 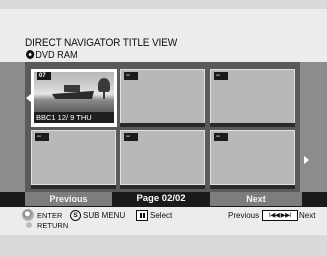 What do you see at coordinates (72, 88) in the screenshot?
I see `boat-cabin-shape` at bounding box center [72, 88].